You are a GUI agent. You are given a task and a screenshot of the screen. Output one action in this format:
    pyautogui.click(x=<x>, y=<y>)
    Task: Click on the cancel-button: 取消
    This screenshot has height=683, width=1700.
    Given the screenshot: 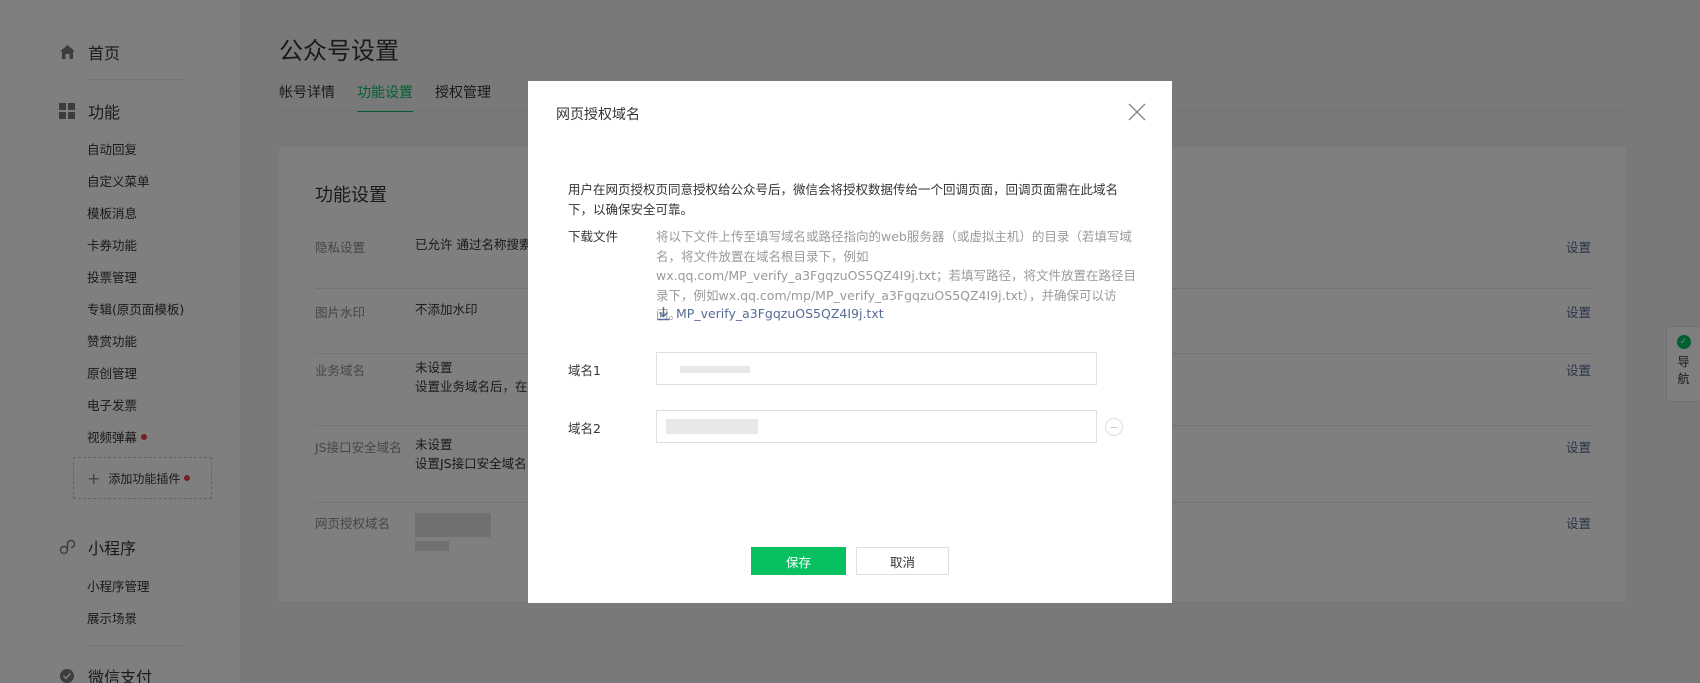 What is the action you would take?
    pyautogui.click(x=902, y=561)
    